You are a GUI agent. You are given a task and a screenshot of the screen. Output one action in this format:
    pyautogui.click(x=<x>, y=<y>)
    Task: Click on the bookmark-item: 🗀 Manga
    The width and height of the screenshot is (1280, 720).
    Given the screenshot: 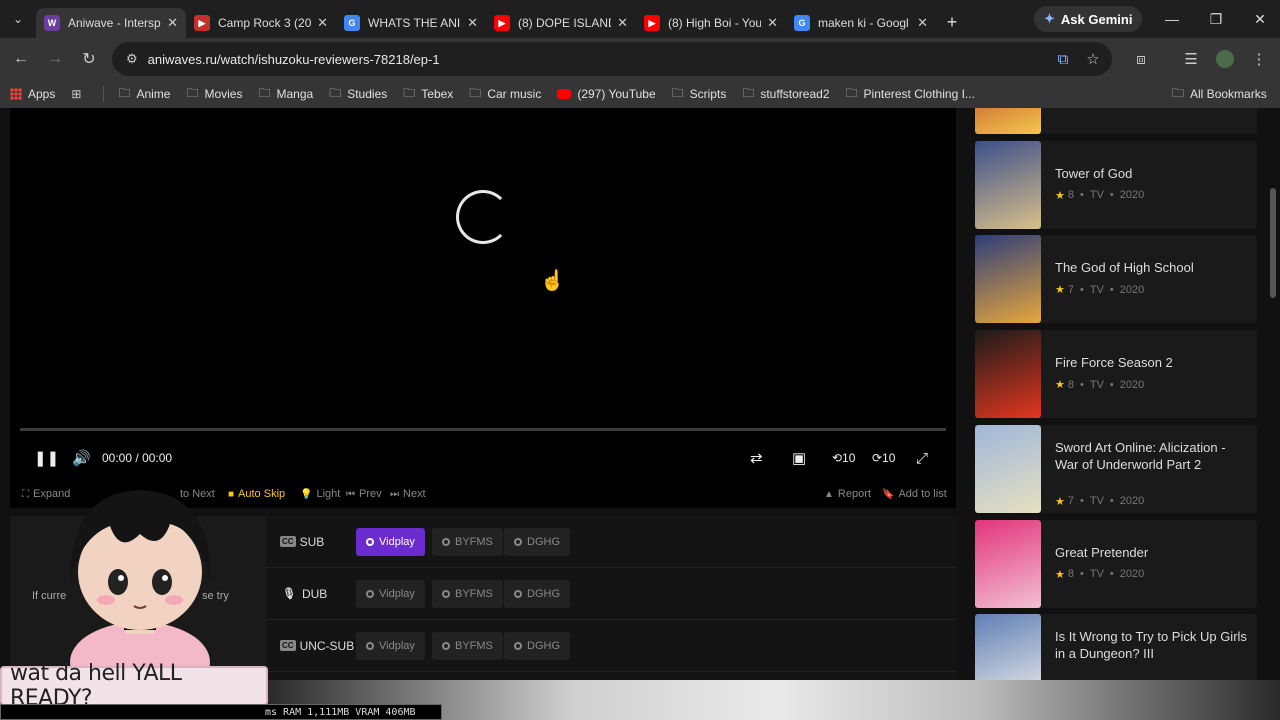 What is the action you would take?
    pyautogui.click(x=285, y=94)
    